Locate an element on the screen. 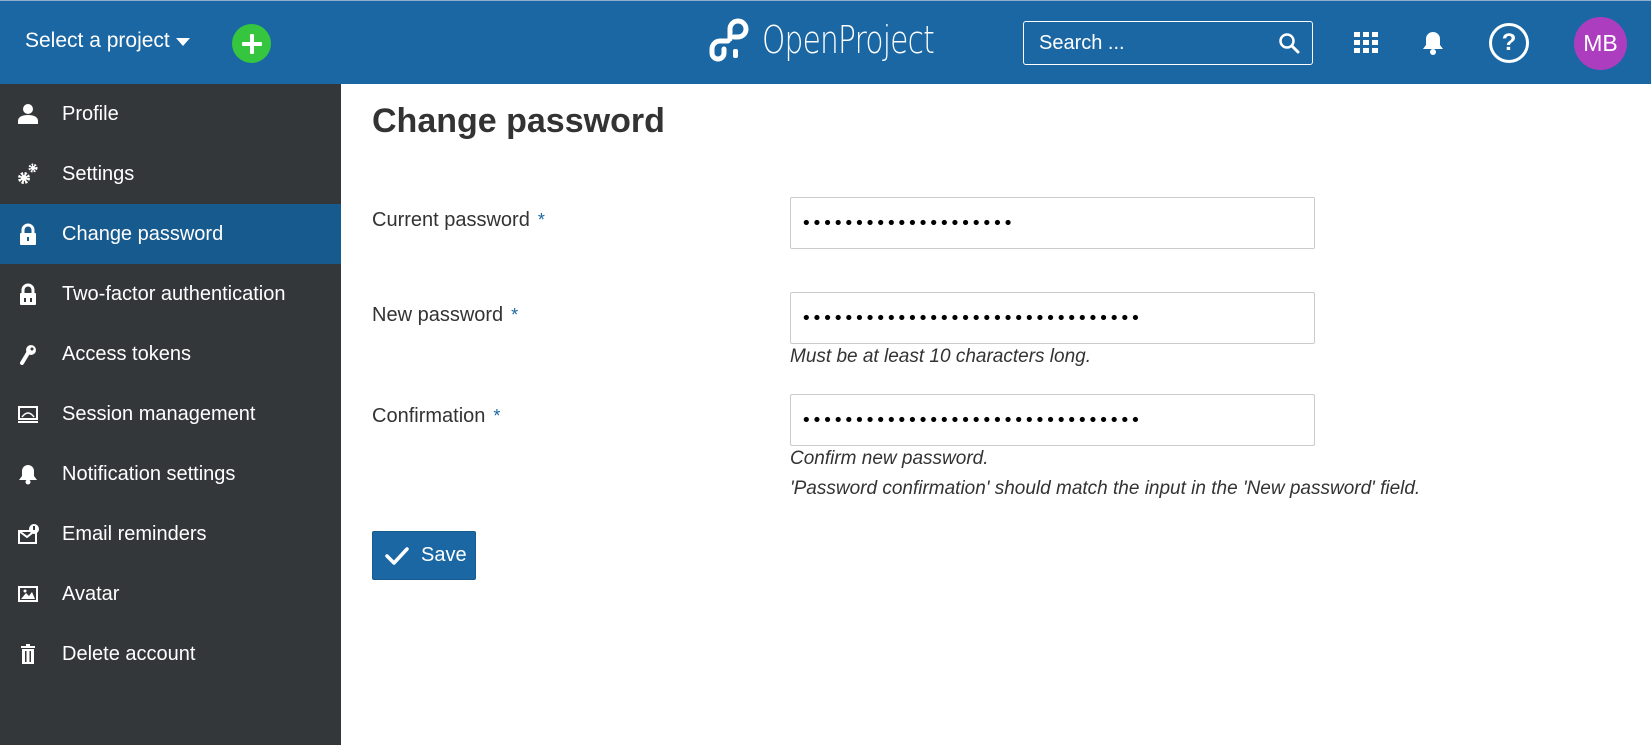 Image resolution: width=1651 pixels, height=745 pixels. search-box is located at coordinates (1168, 43).